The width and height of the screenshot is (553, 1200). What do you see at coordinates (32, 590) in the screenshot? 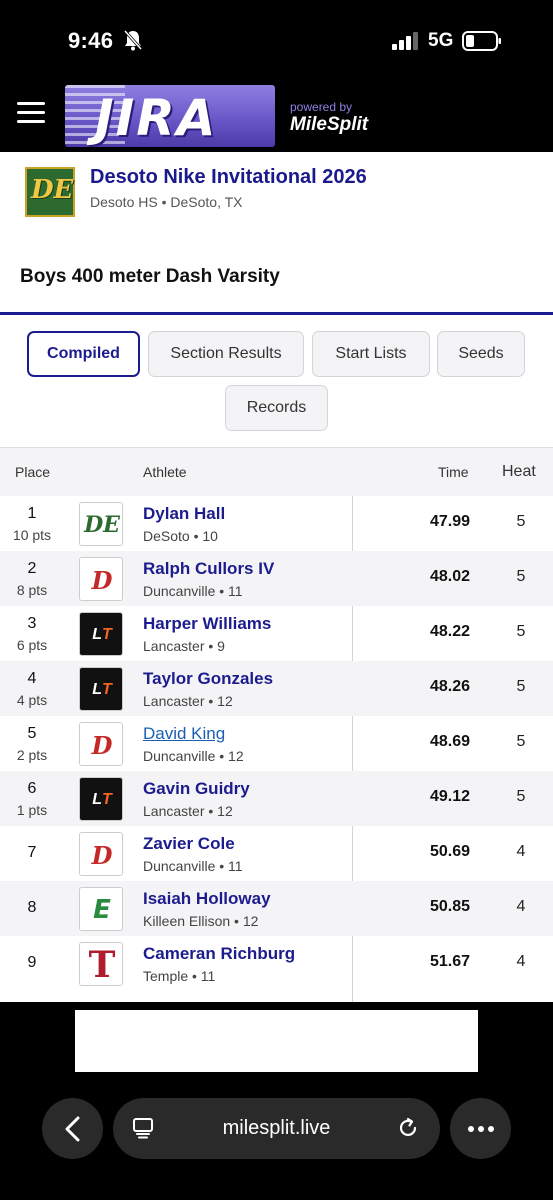
I see `row-points: 8 pts` at bounding box center [32, 590].